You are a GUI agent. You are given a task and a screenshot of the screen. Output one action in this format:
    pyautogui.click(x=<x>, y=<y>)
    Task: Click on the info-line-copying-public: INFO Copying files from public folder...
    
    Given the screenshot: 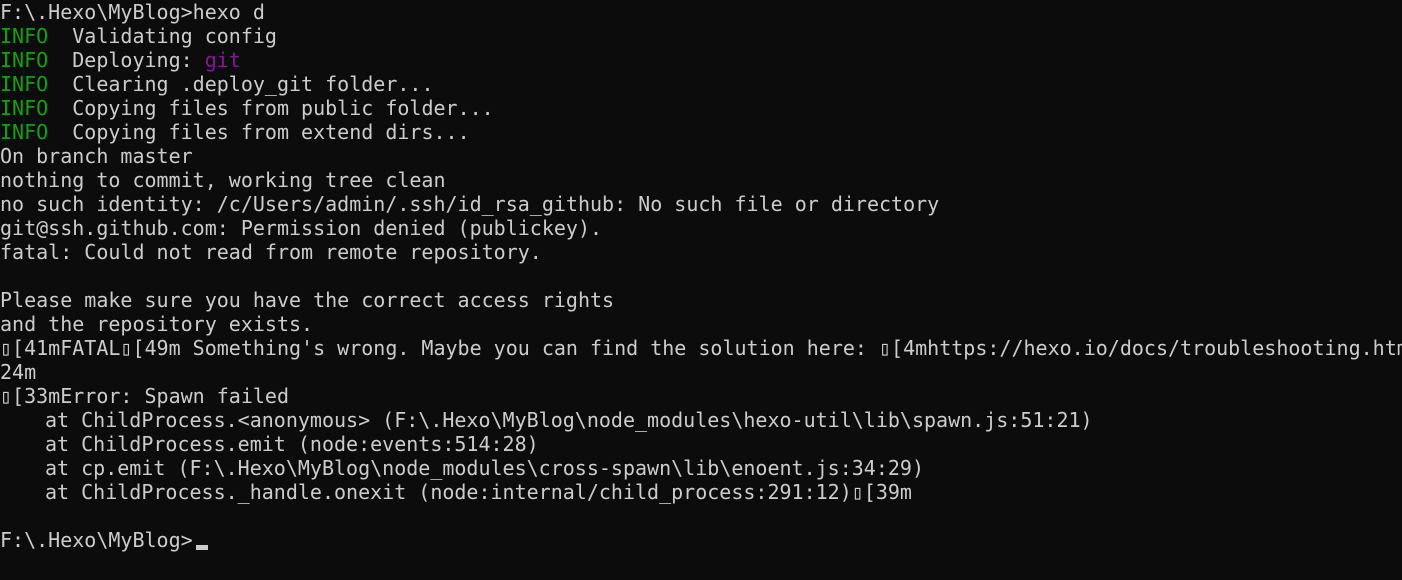 What is the action you would take?
    pyautogui.click(x=701, y=108)
    